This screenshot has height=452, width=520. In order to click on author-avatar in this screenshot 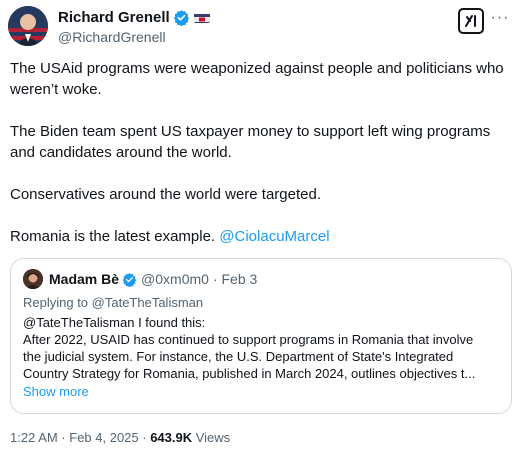, I will do `click(28, 26)`.